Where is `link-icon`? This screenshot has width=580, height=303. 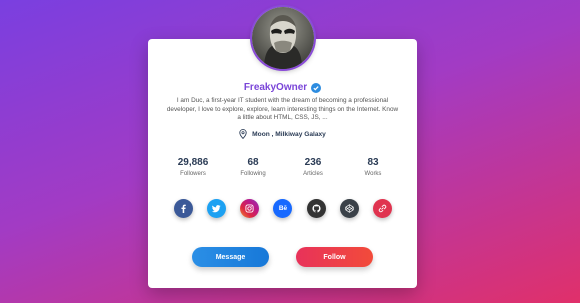
link-icon is located at coordinates (382, 208).